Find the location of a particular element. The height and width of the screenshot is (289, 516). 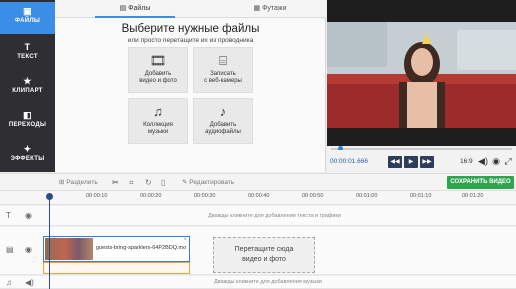

sidebar-item-text: T ТЕКСТ is located at coordinates (27, 54).